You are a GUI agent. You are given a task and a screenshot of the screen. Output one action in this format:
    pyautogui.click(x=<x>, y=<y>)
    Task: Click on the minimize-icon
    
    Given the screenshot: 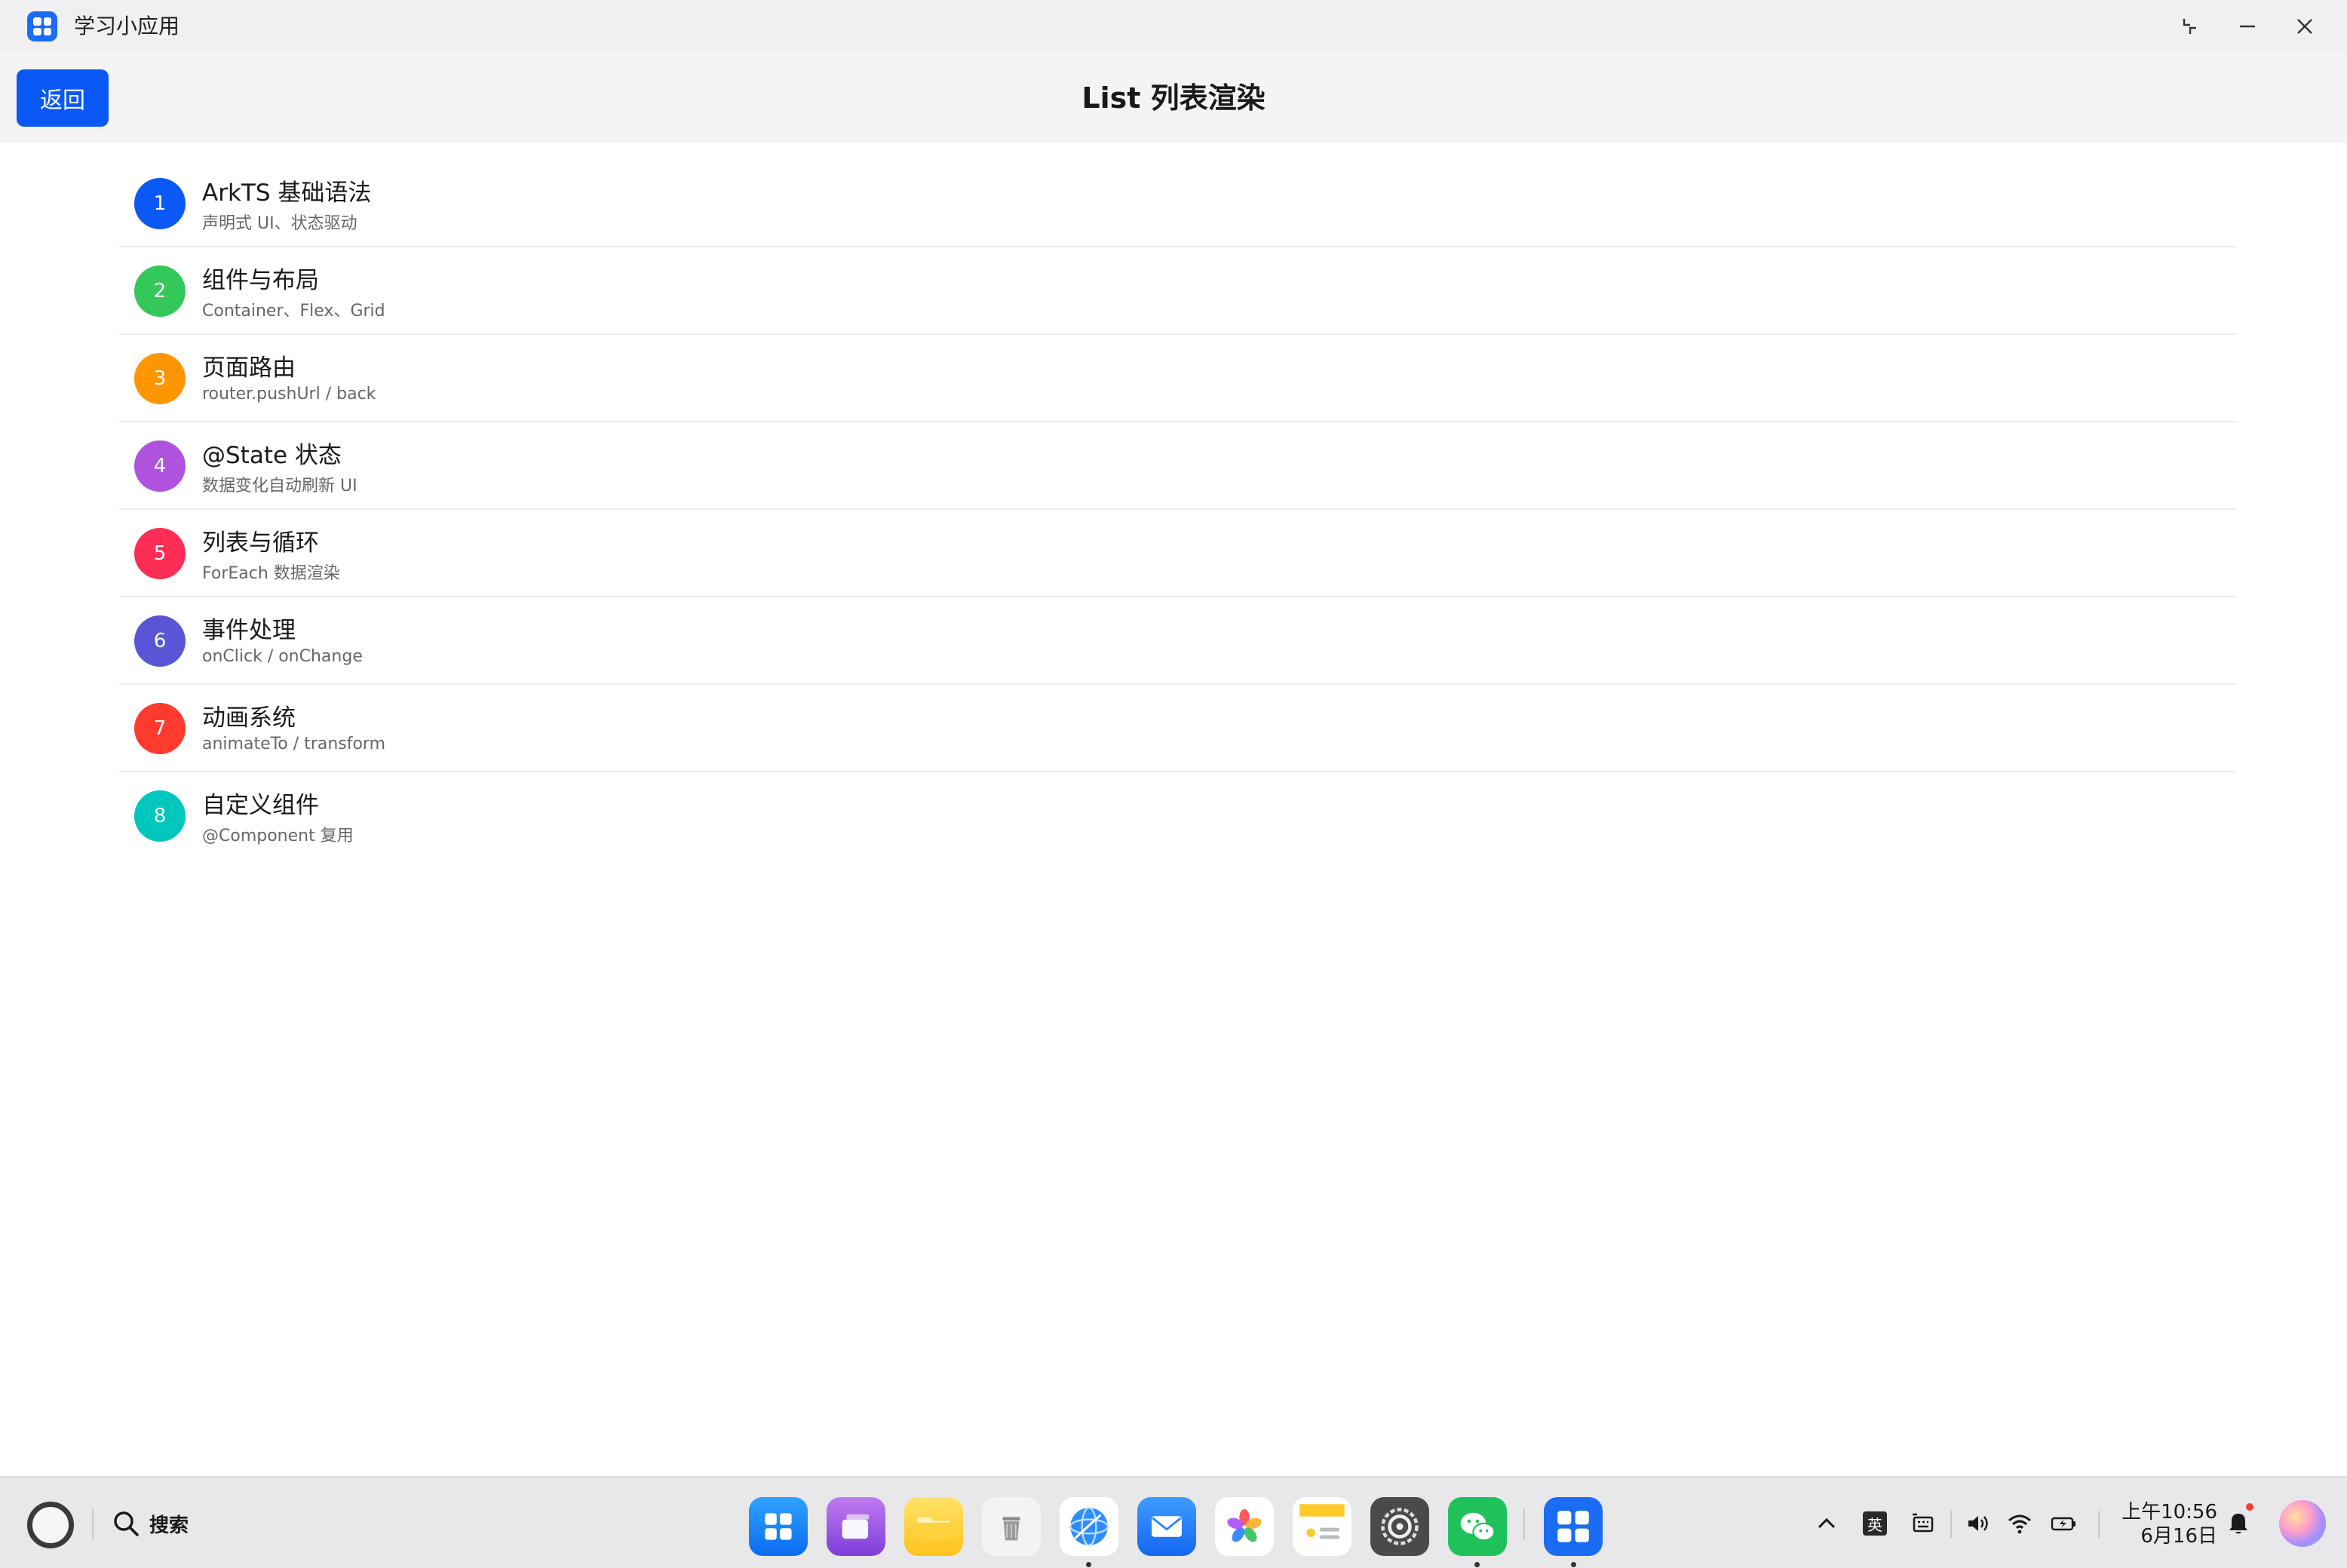 What is the action you would take?
    pyautogui.click(x=2247, y=26)
    